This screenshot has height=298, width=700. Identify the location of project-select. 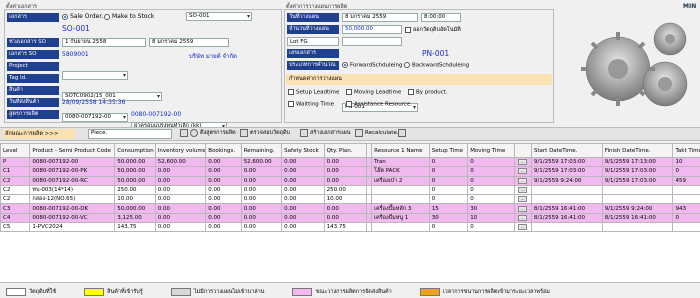
(95, 75).